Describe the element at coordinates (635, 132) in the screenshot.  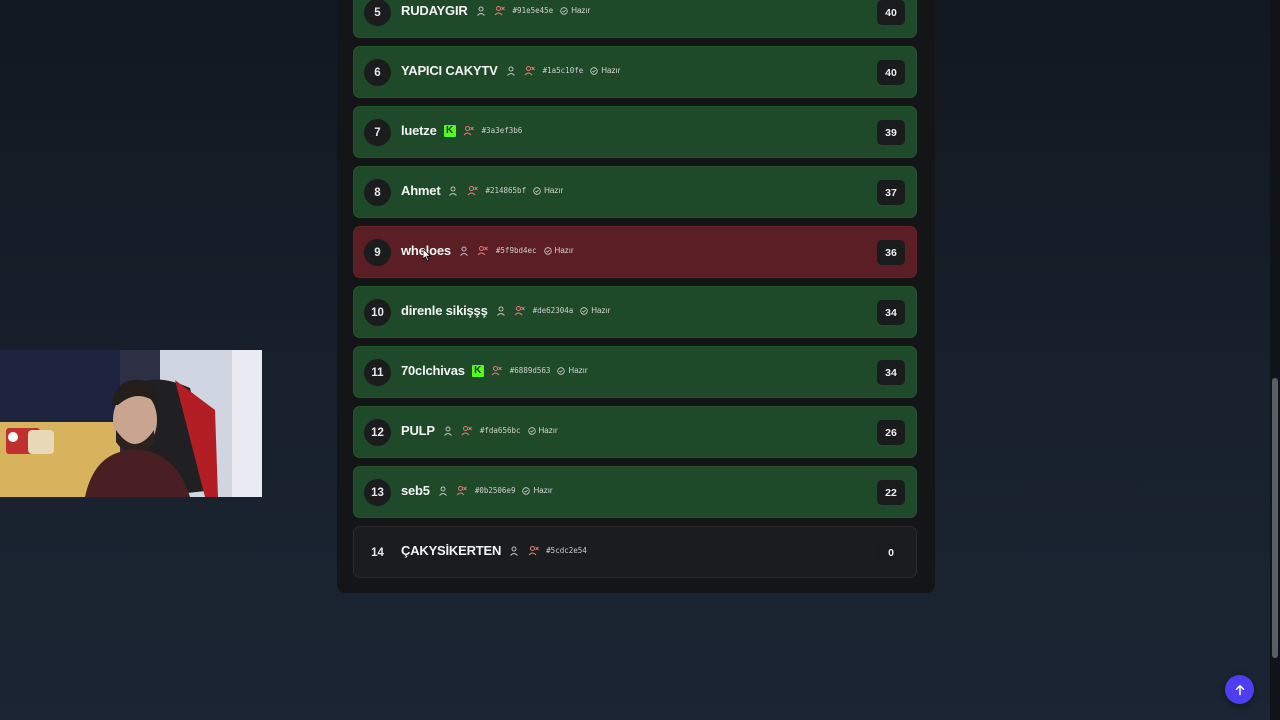
I see `leaderboard-row: 7 luetze K #3a3ef3b6 39` at that location.